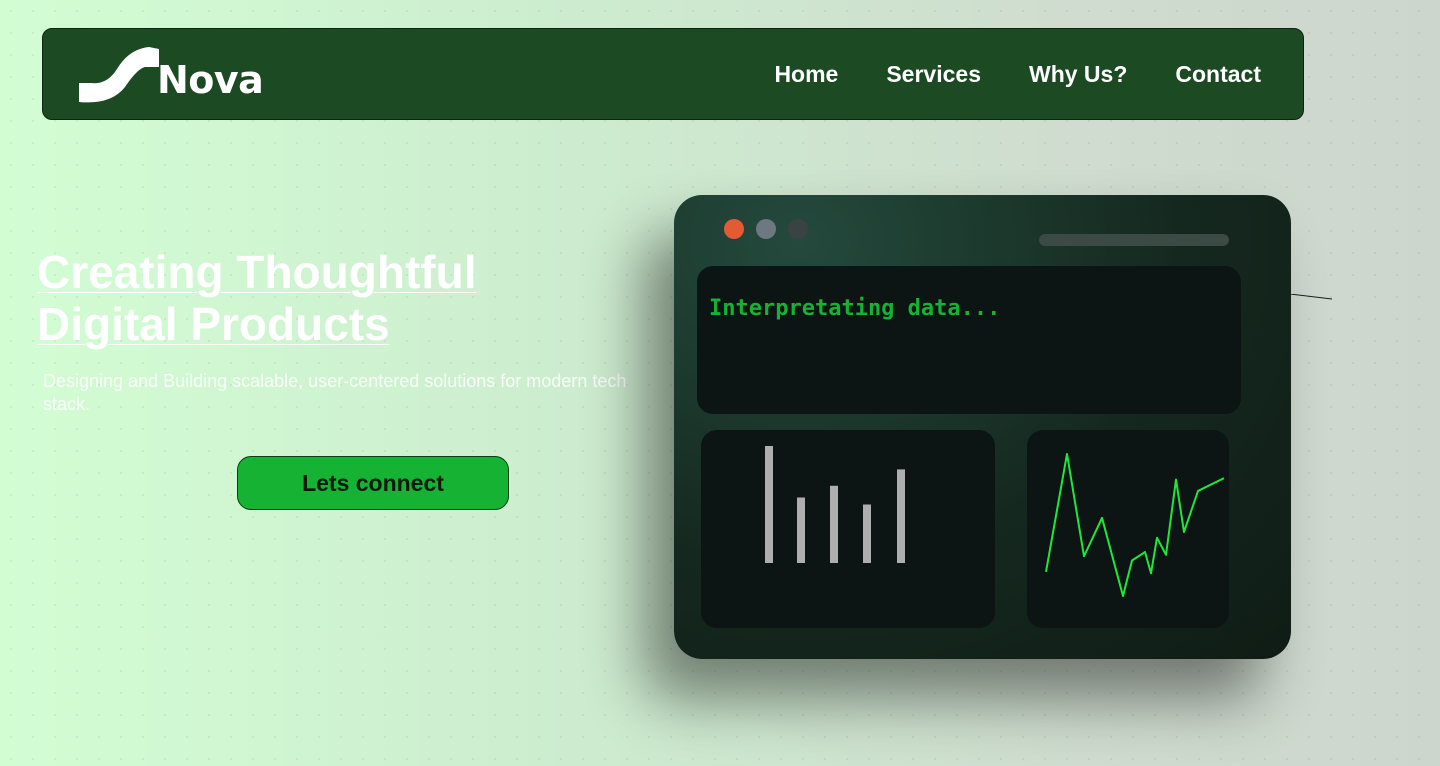 The height and width of the screenshot is (766, 1440). What do you see at coordinates (734, 229) in the screenshot?
I see `window-close-dot` at bounding box center [734, 229].